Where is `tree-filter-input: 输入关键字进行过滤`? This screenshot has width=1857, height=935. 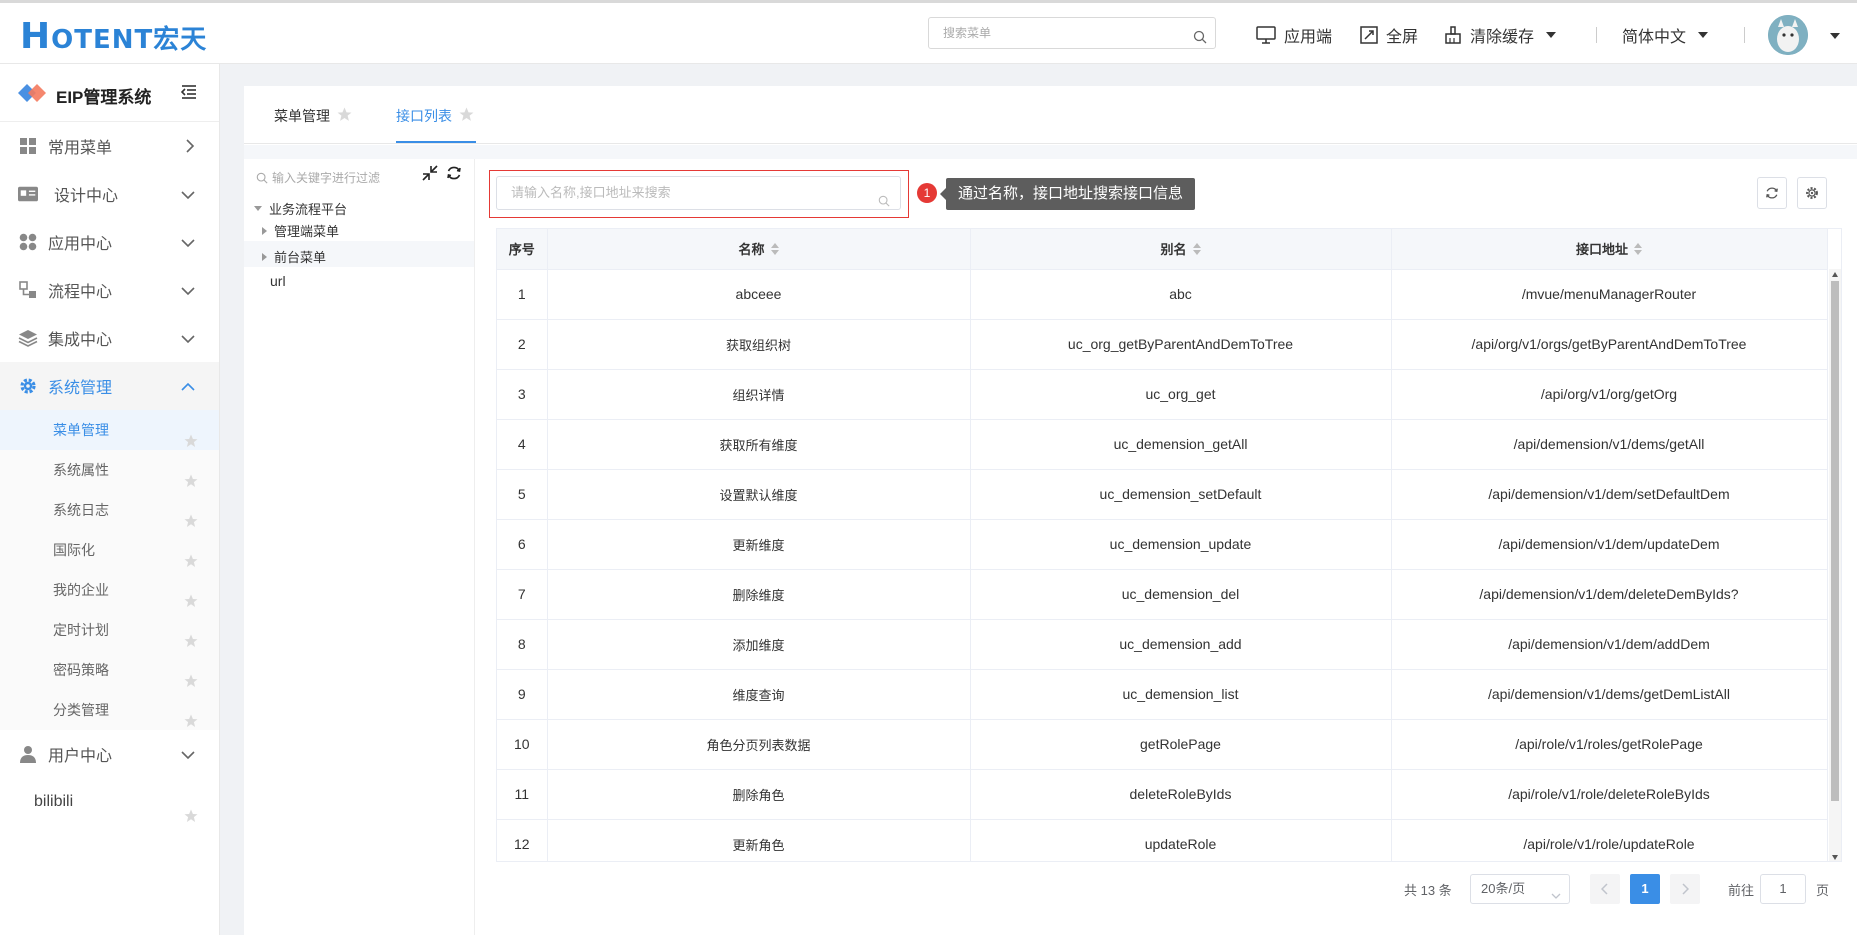 tree-filter-input: 输入关键字进行过滤 is located at coordinates (318, 177).